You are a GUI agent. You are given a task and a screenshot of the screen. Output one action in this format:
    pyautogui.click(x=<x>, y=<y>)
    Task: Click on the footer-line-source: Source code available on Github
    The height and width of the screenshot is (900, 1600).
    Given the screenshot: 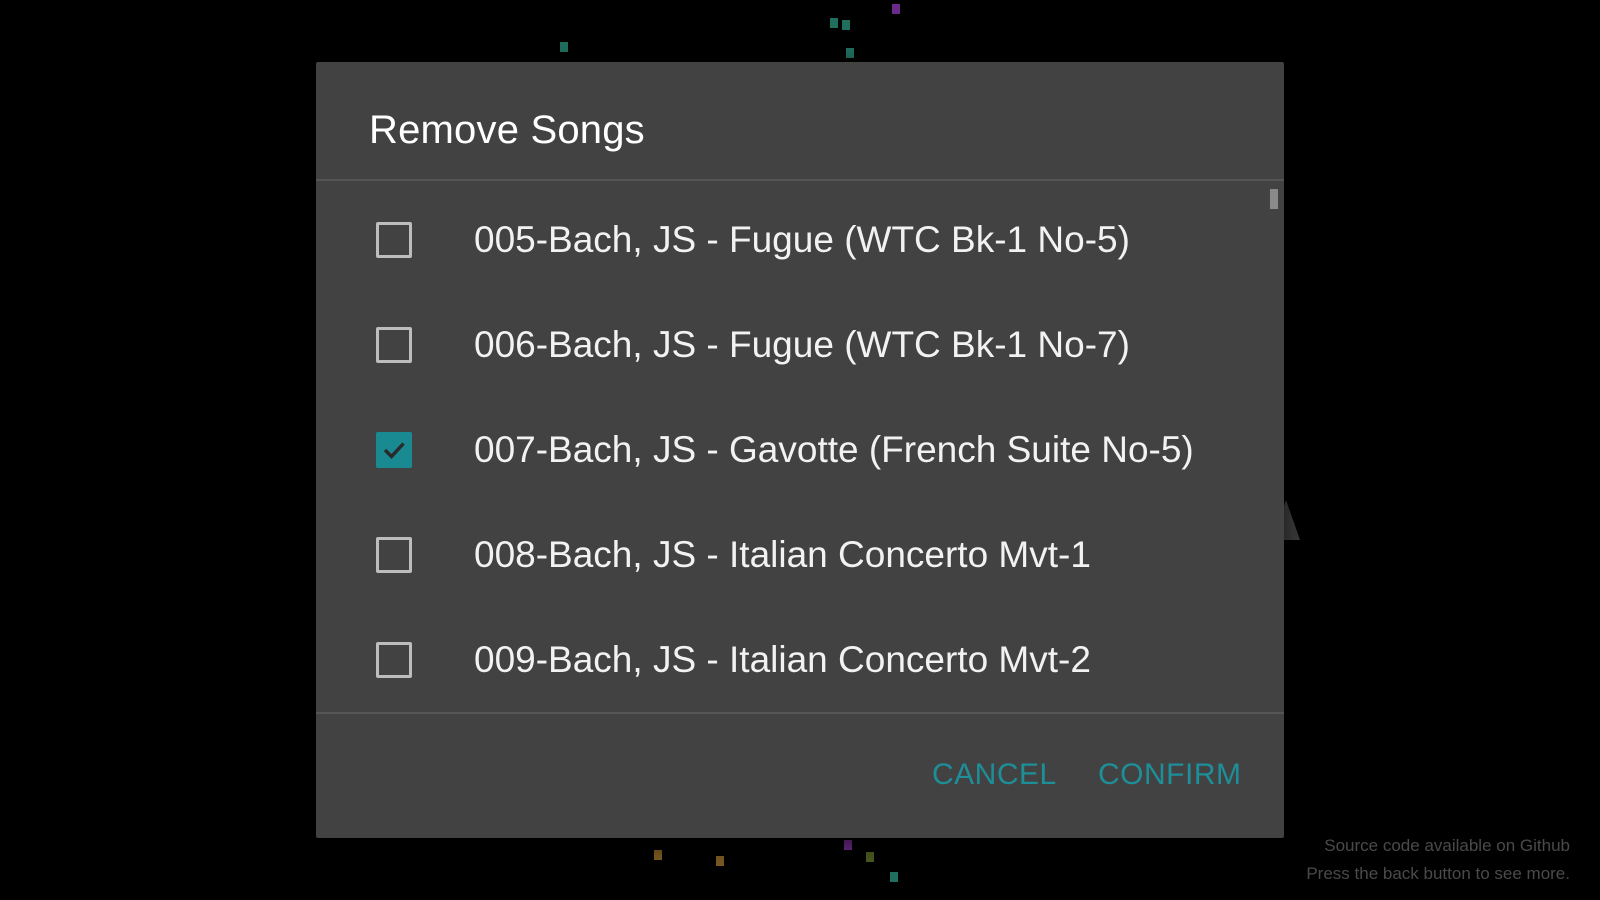 What is the action you would take?
    pyautogui.click(x=1447, y=845)
    